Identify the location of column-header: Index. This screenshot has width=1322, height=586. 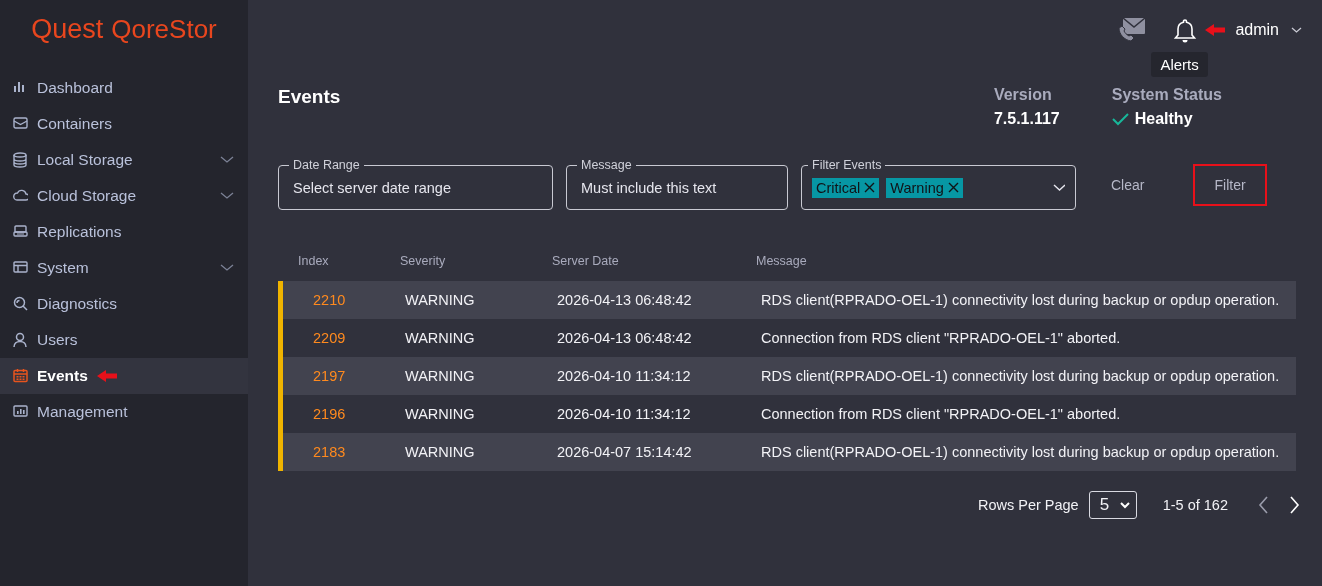
(339, 261).